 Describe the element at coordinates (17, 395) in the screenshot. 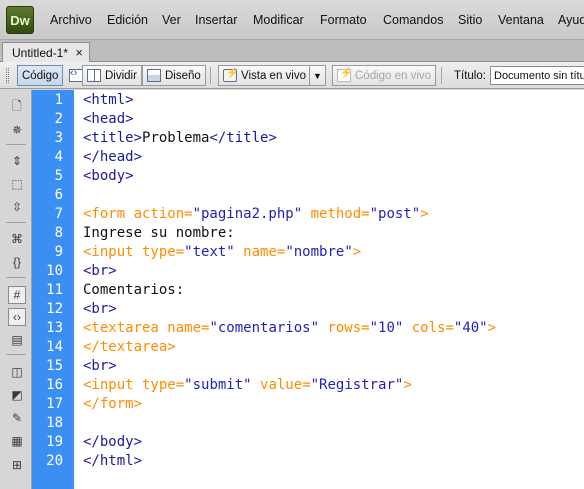

I see `remove-comment-icon: ◩` at that location.